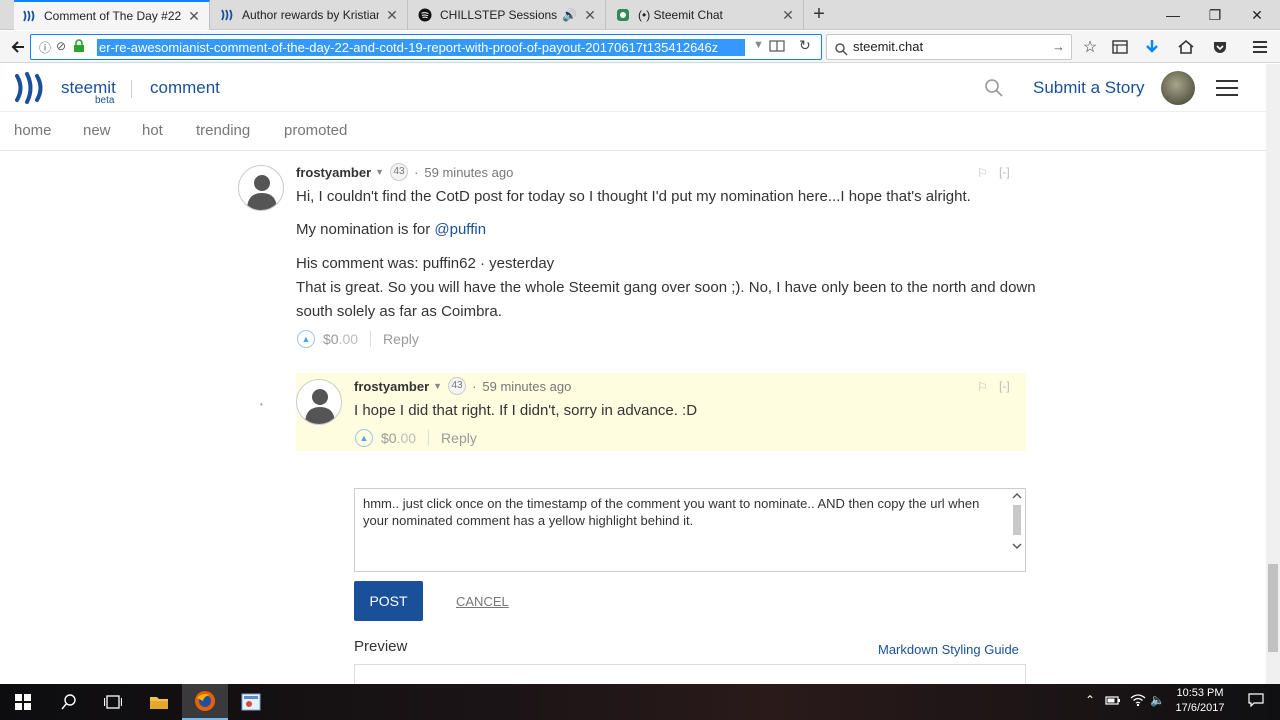 This screenshot has height=720, width=1280. I want to click on nav-promoted: promoted, so click(315, 130).